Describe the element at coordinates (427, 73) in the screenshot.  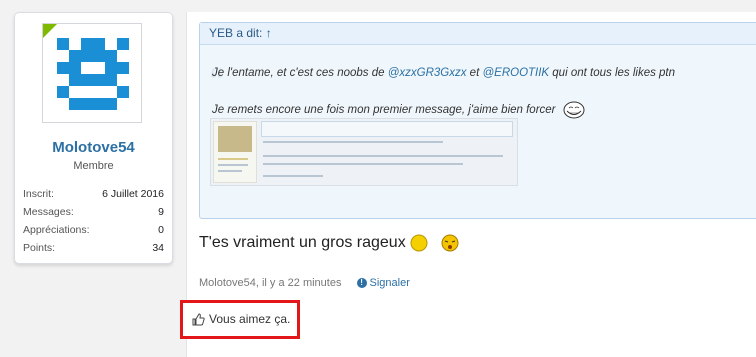
I see `mention-link: @xzxGR3Gxzx` at that location.